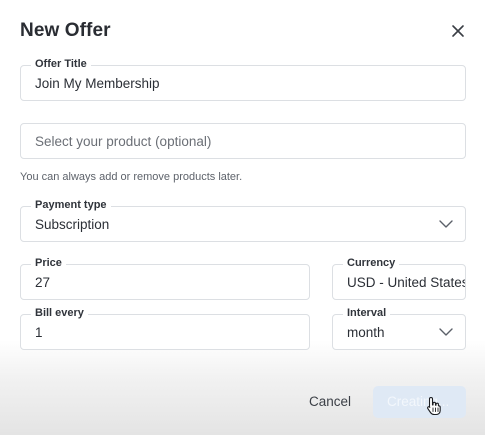 The width and height of the screenshot is (485, 435). I want to click on payment-type-select: Payment type Subscription, so click(243, 220).